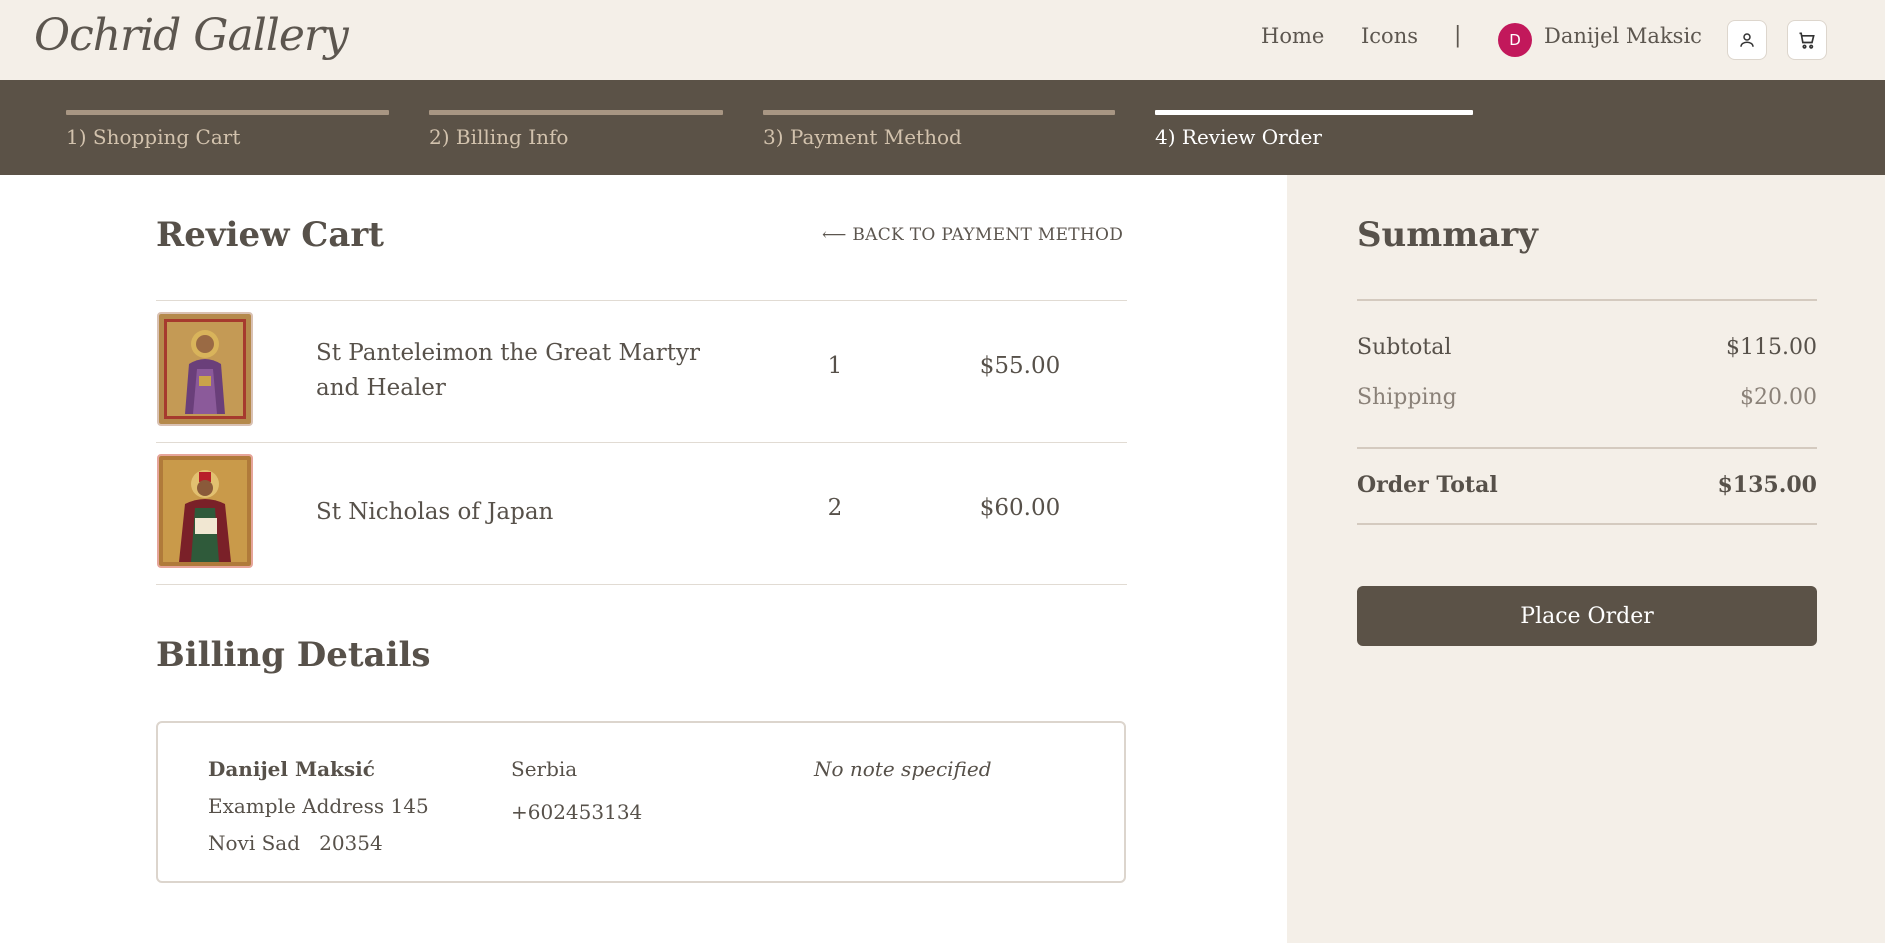  Describe the element at coordinates (577, 812) in the screenshot. I see `billing-phone: +602453134` at that location.